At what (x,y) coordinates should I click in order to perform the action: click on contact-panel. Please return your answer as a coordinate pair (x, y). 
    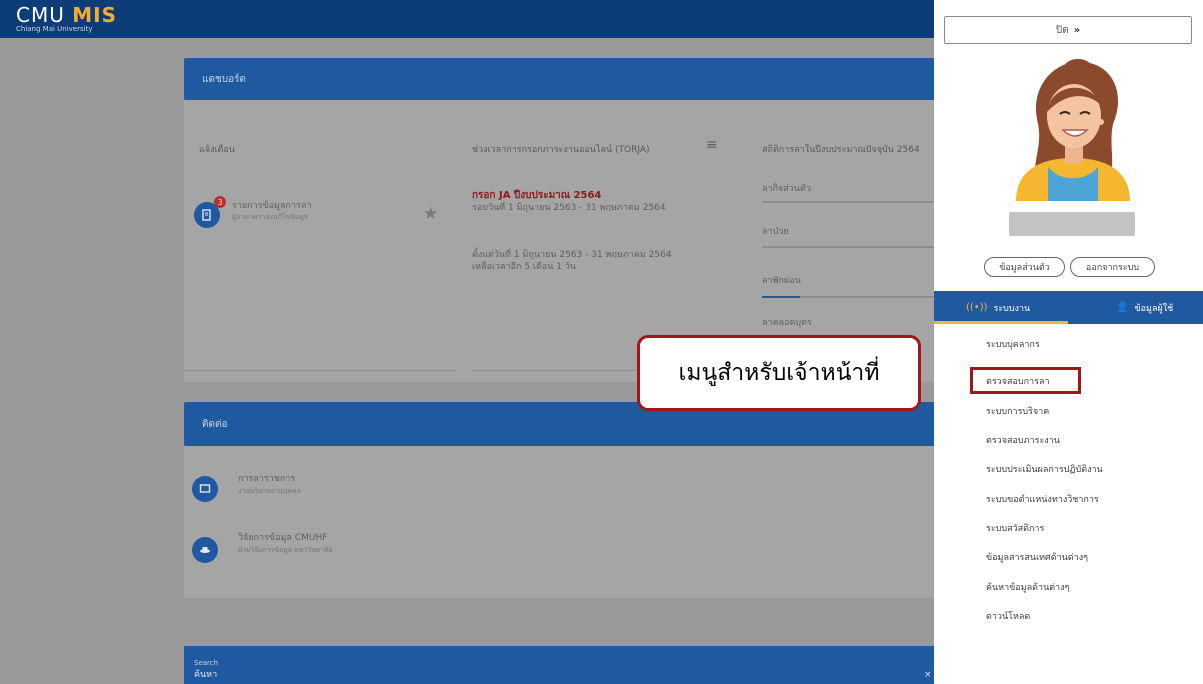
    Looking at the image, I should click on (559, 522).